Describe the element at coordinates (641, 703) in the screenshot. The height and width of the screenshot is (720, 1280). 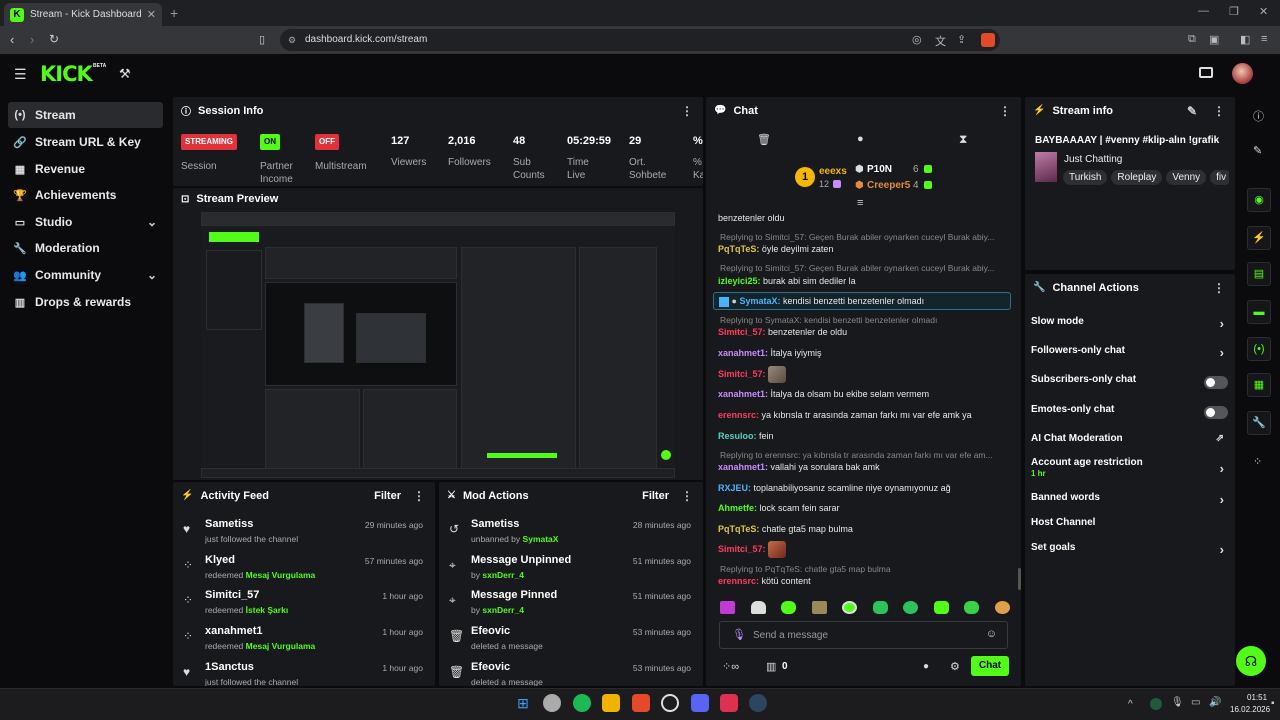
I see `brave-browser-icon` at that location.